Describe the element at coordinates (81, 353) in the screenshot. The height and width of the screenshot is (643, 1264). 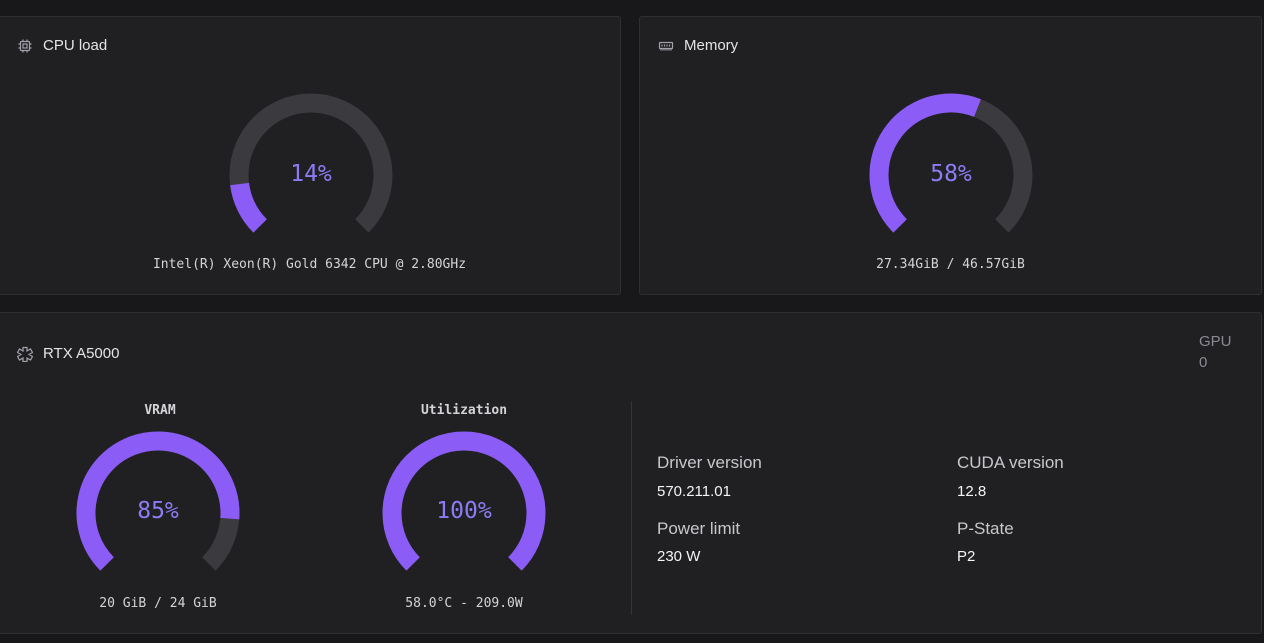
I see `gpu-card-title: RTX A5000` at that location.